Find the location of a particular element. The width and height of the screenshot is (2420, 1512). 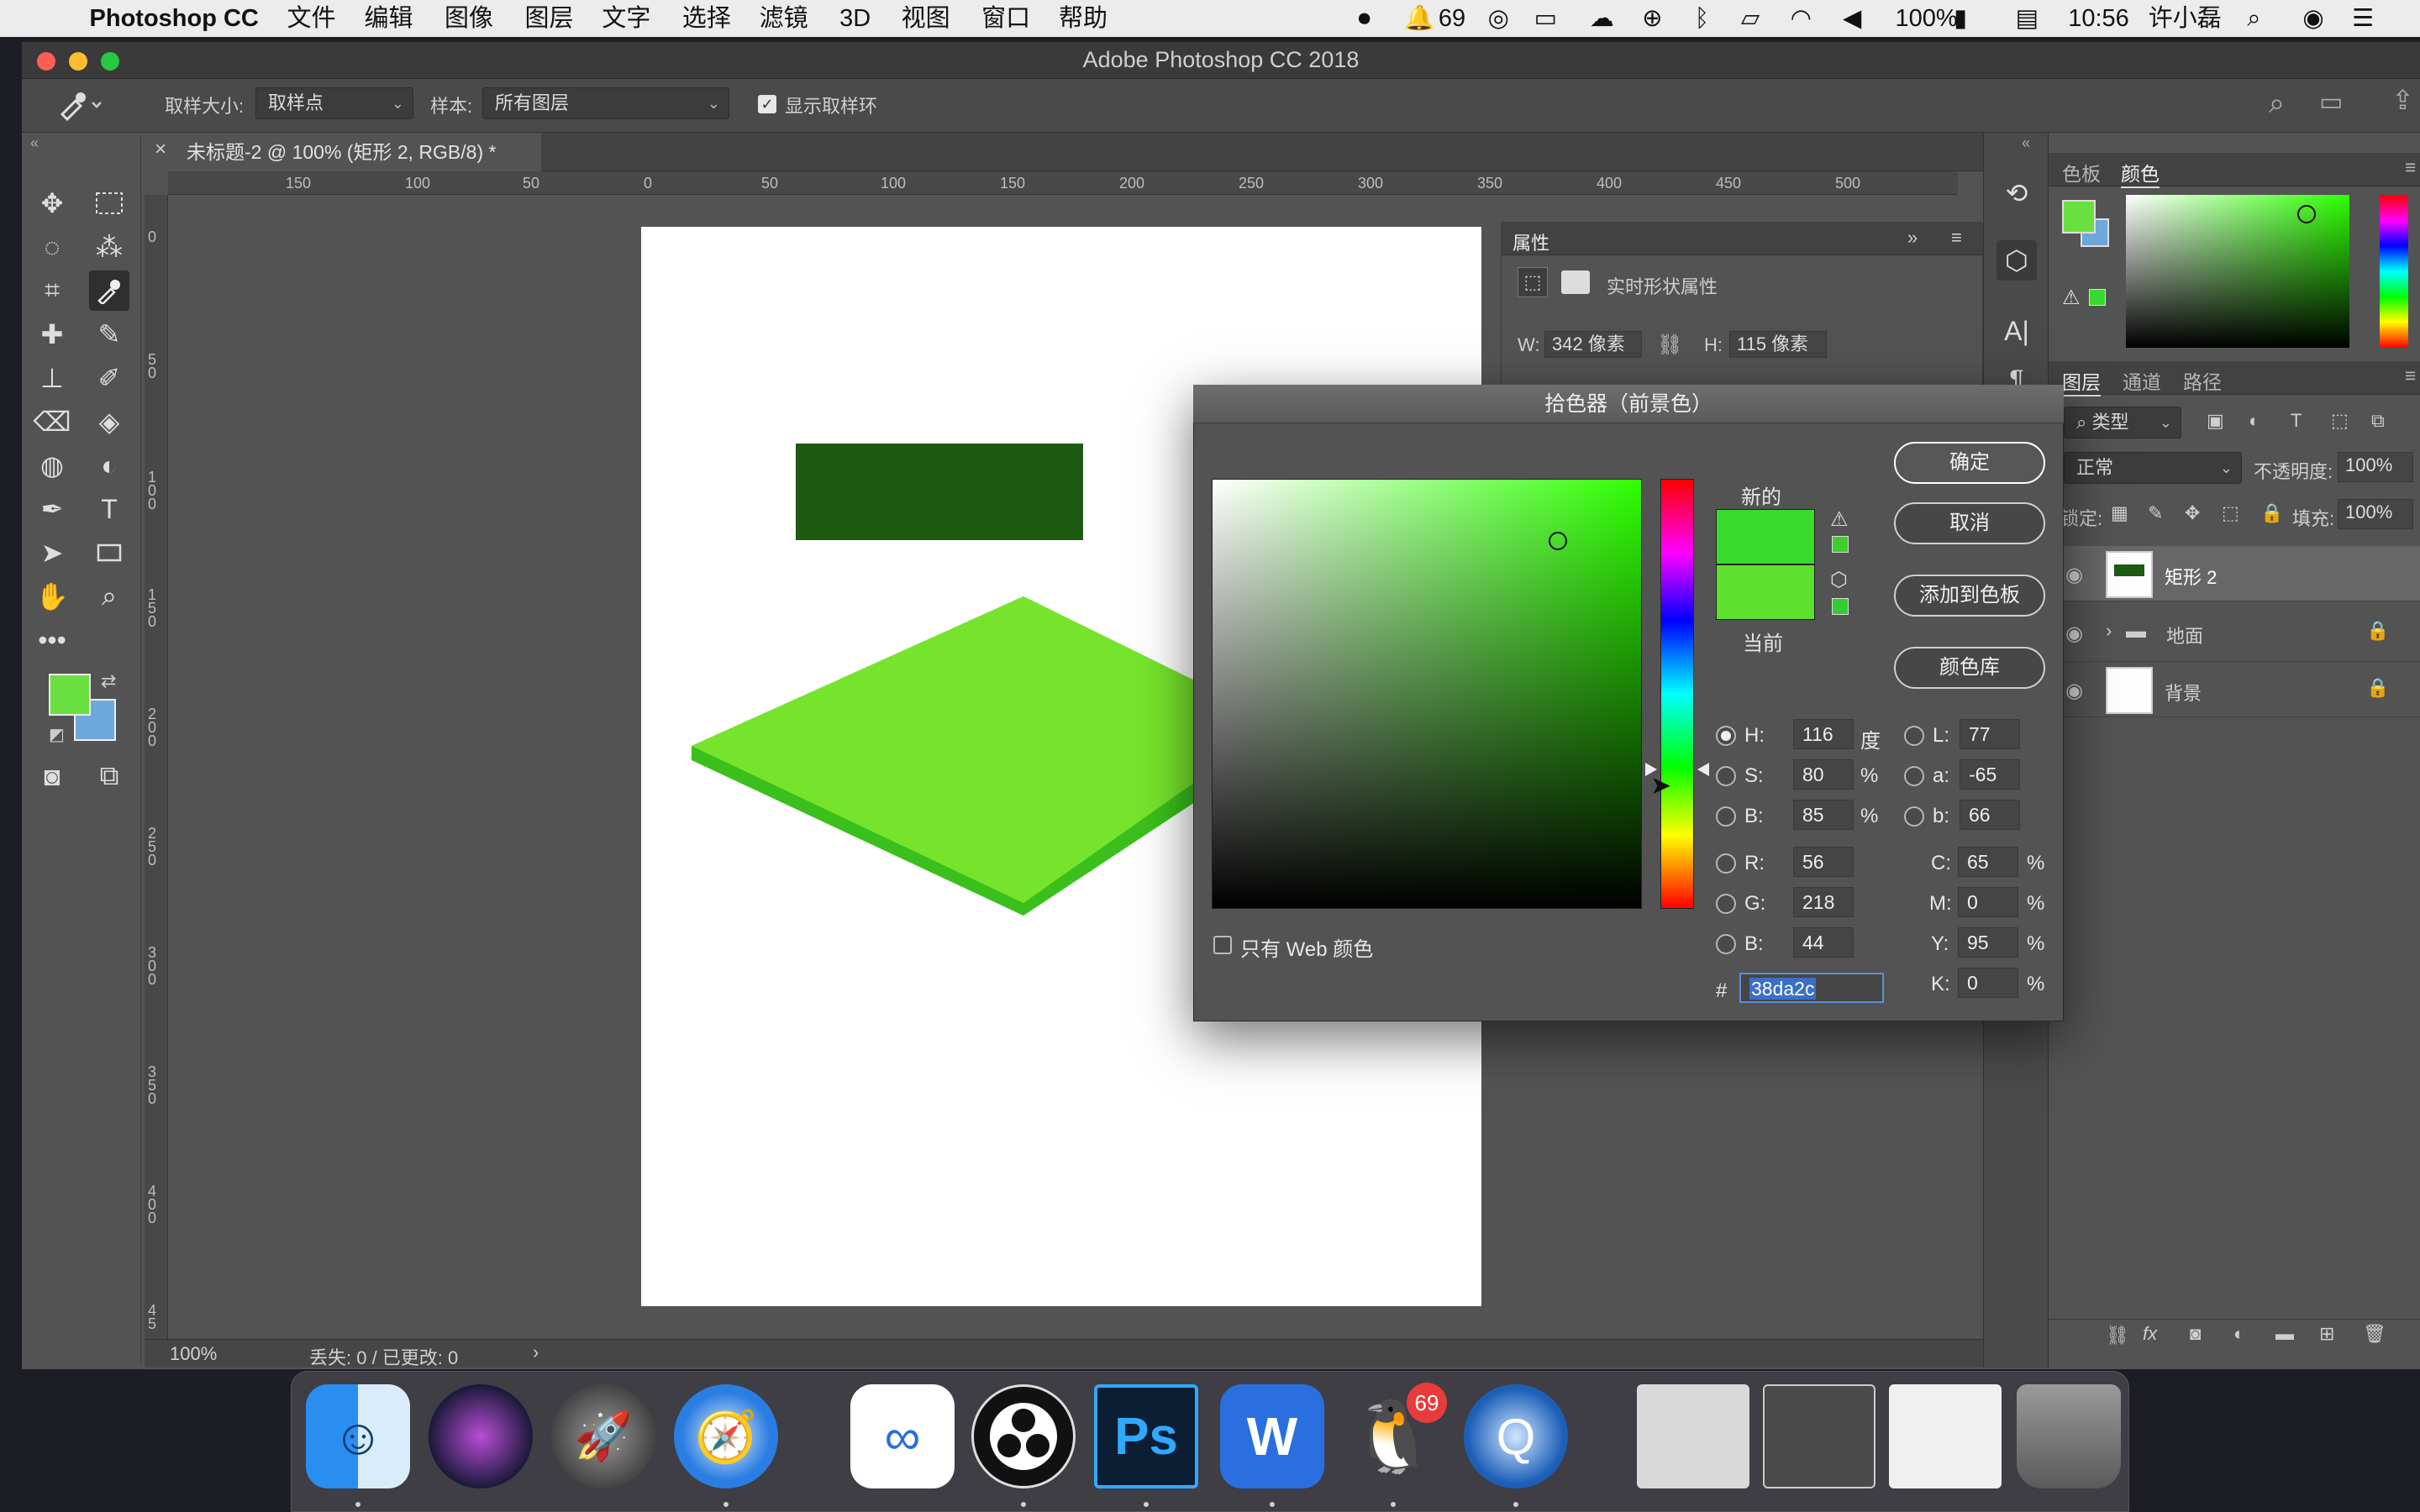

delete-layer-icon: 🗑 is located at coordinates (2374, 1334).